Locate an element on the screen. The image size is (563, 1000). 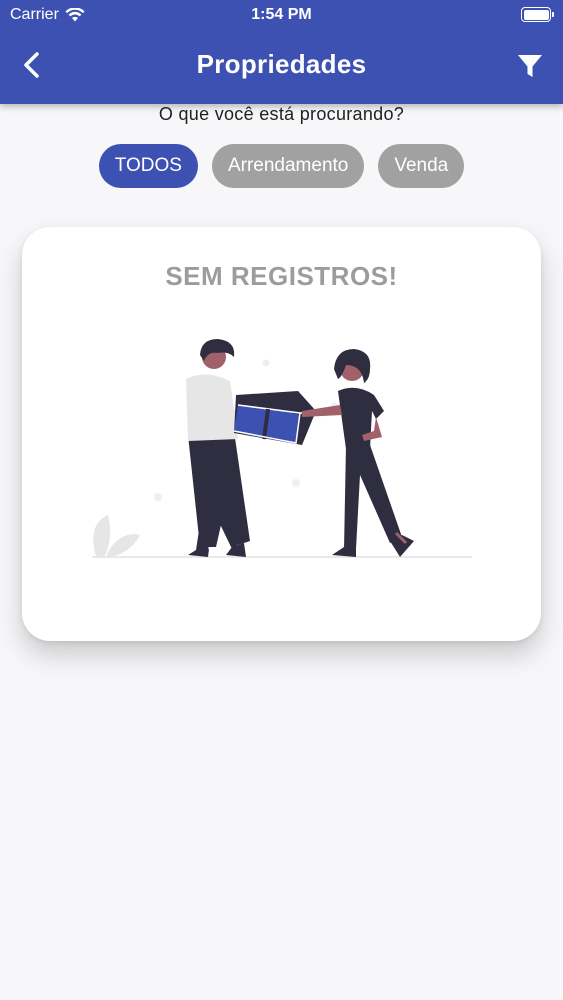
filter-chip-arrendamento: Arrendamento is located at coordinates (288, 166).